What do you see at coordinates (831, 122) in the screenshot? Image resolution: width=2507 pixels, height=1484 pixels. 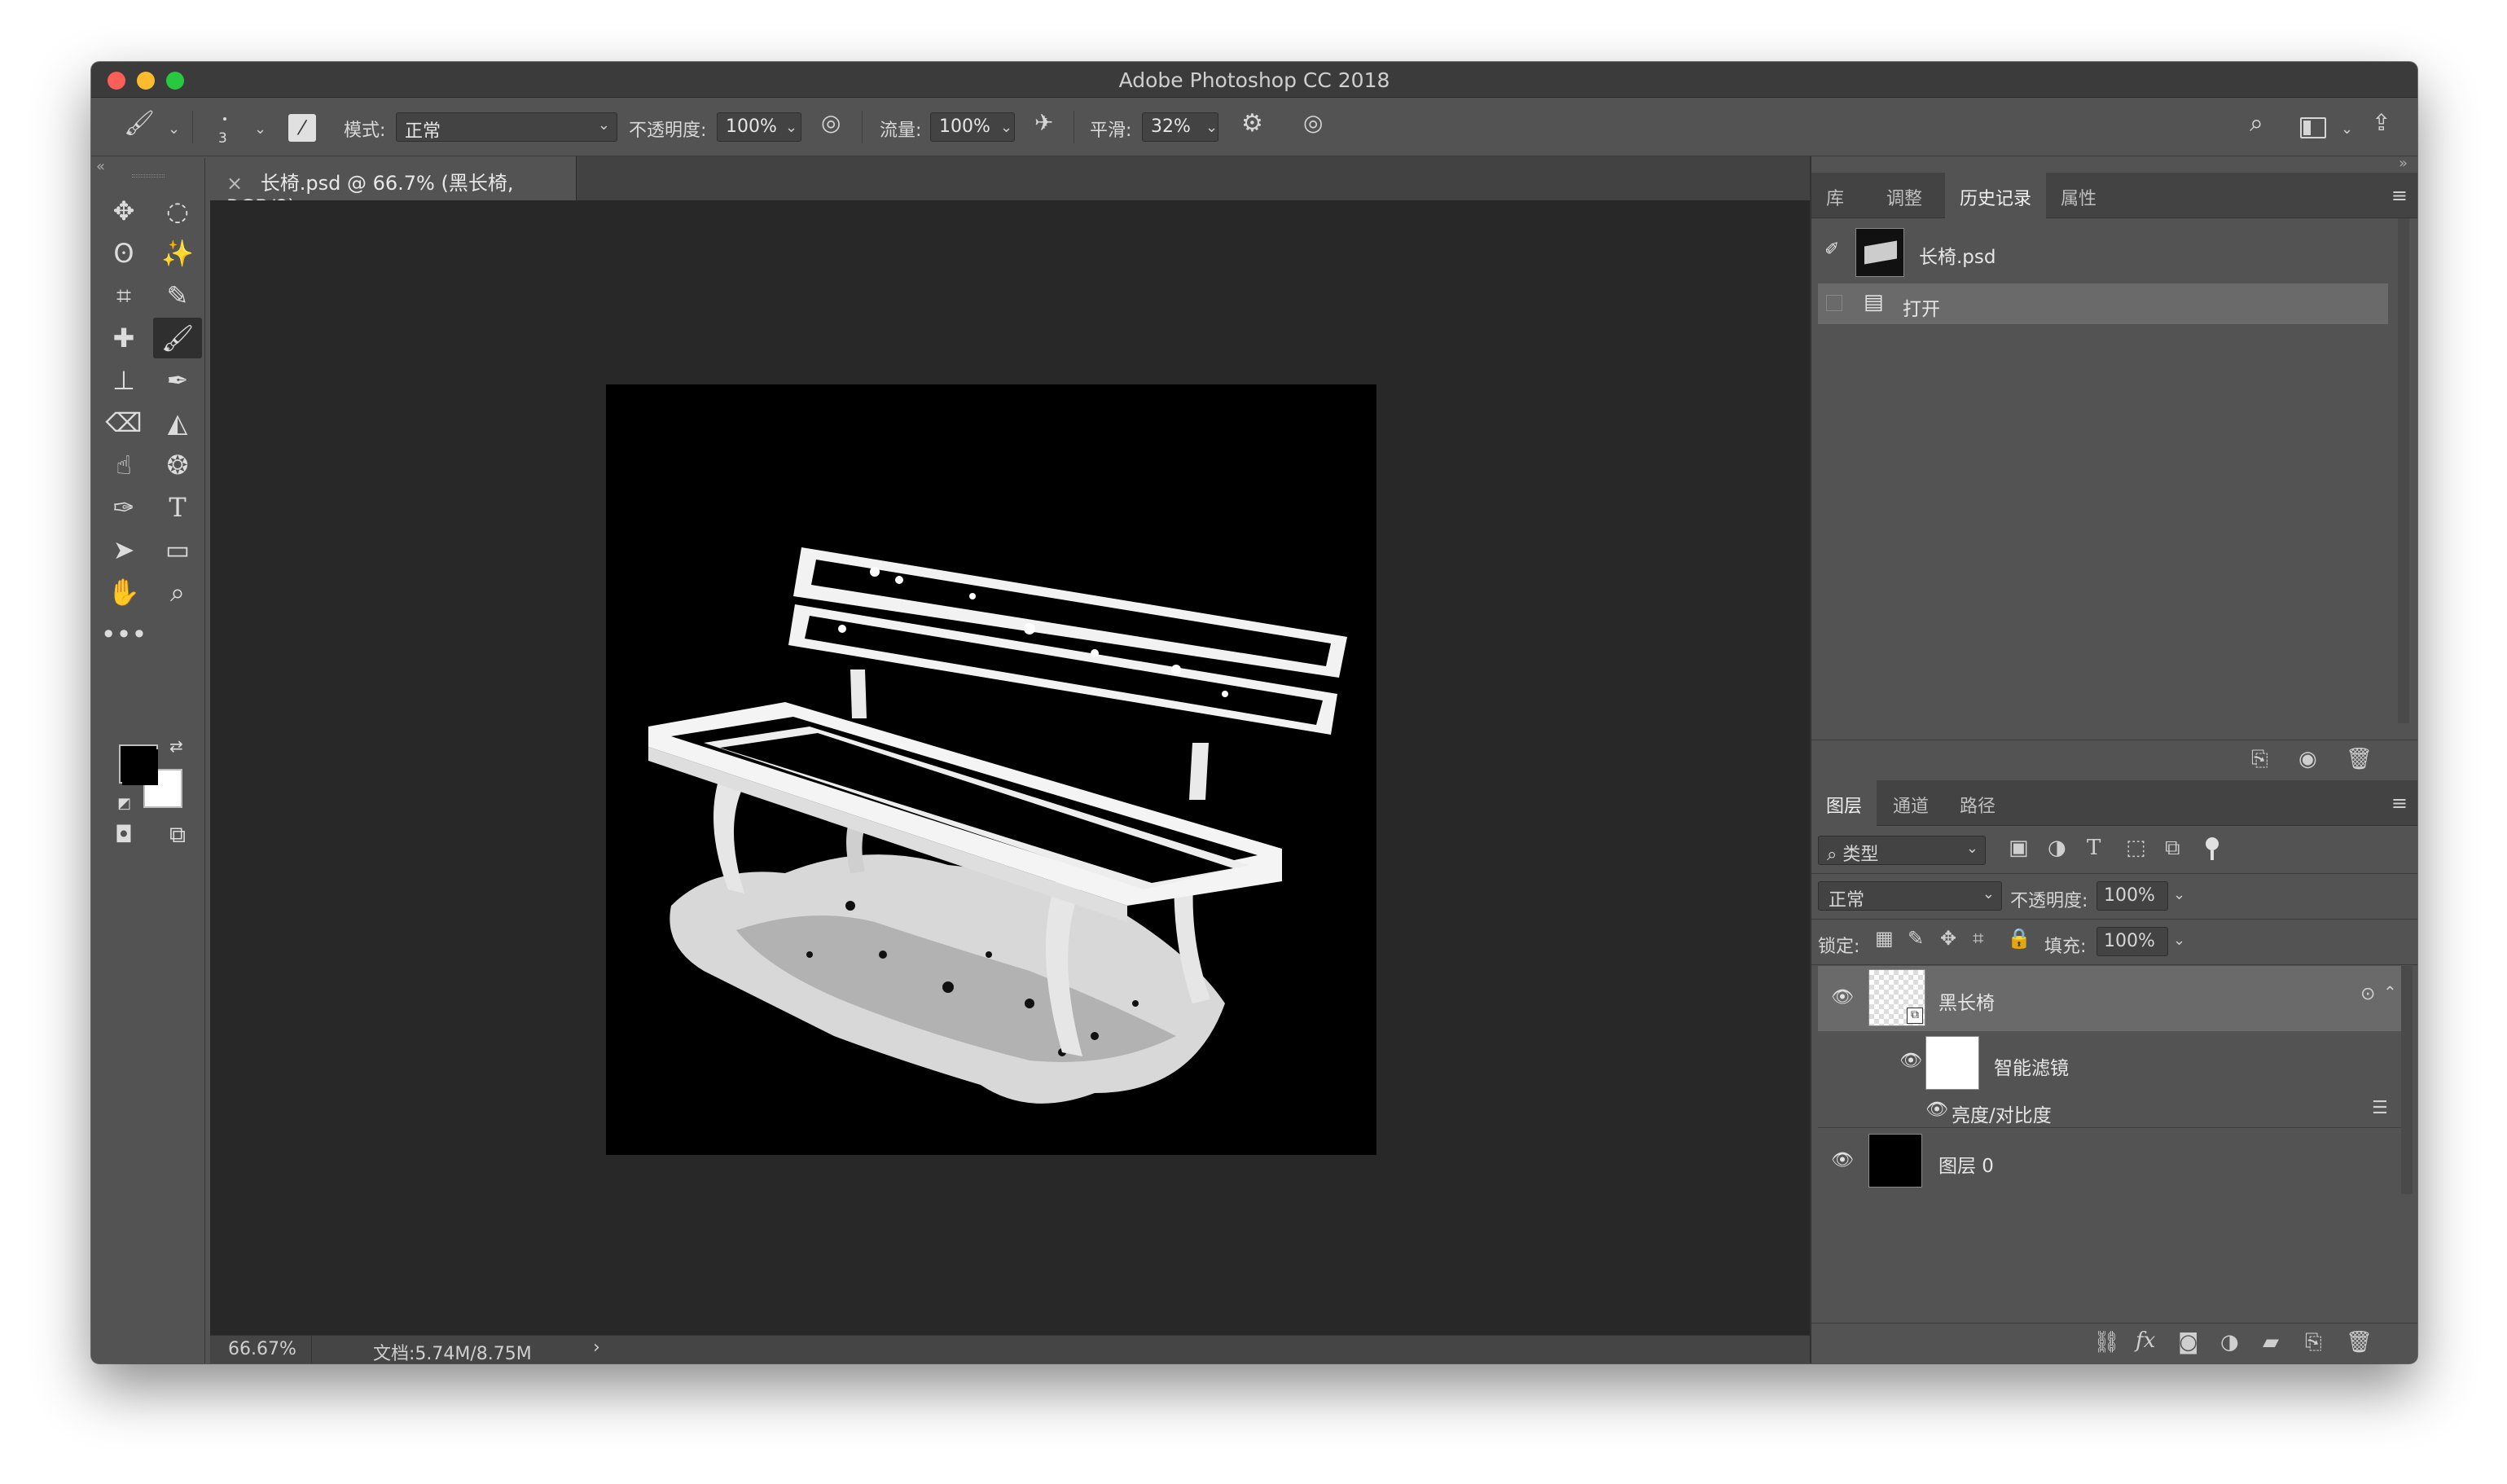 I see `pressure-opacity-icon: ◎` at bounding box center [831, 122].